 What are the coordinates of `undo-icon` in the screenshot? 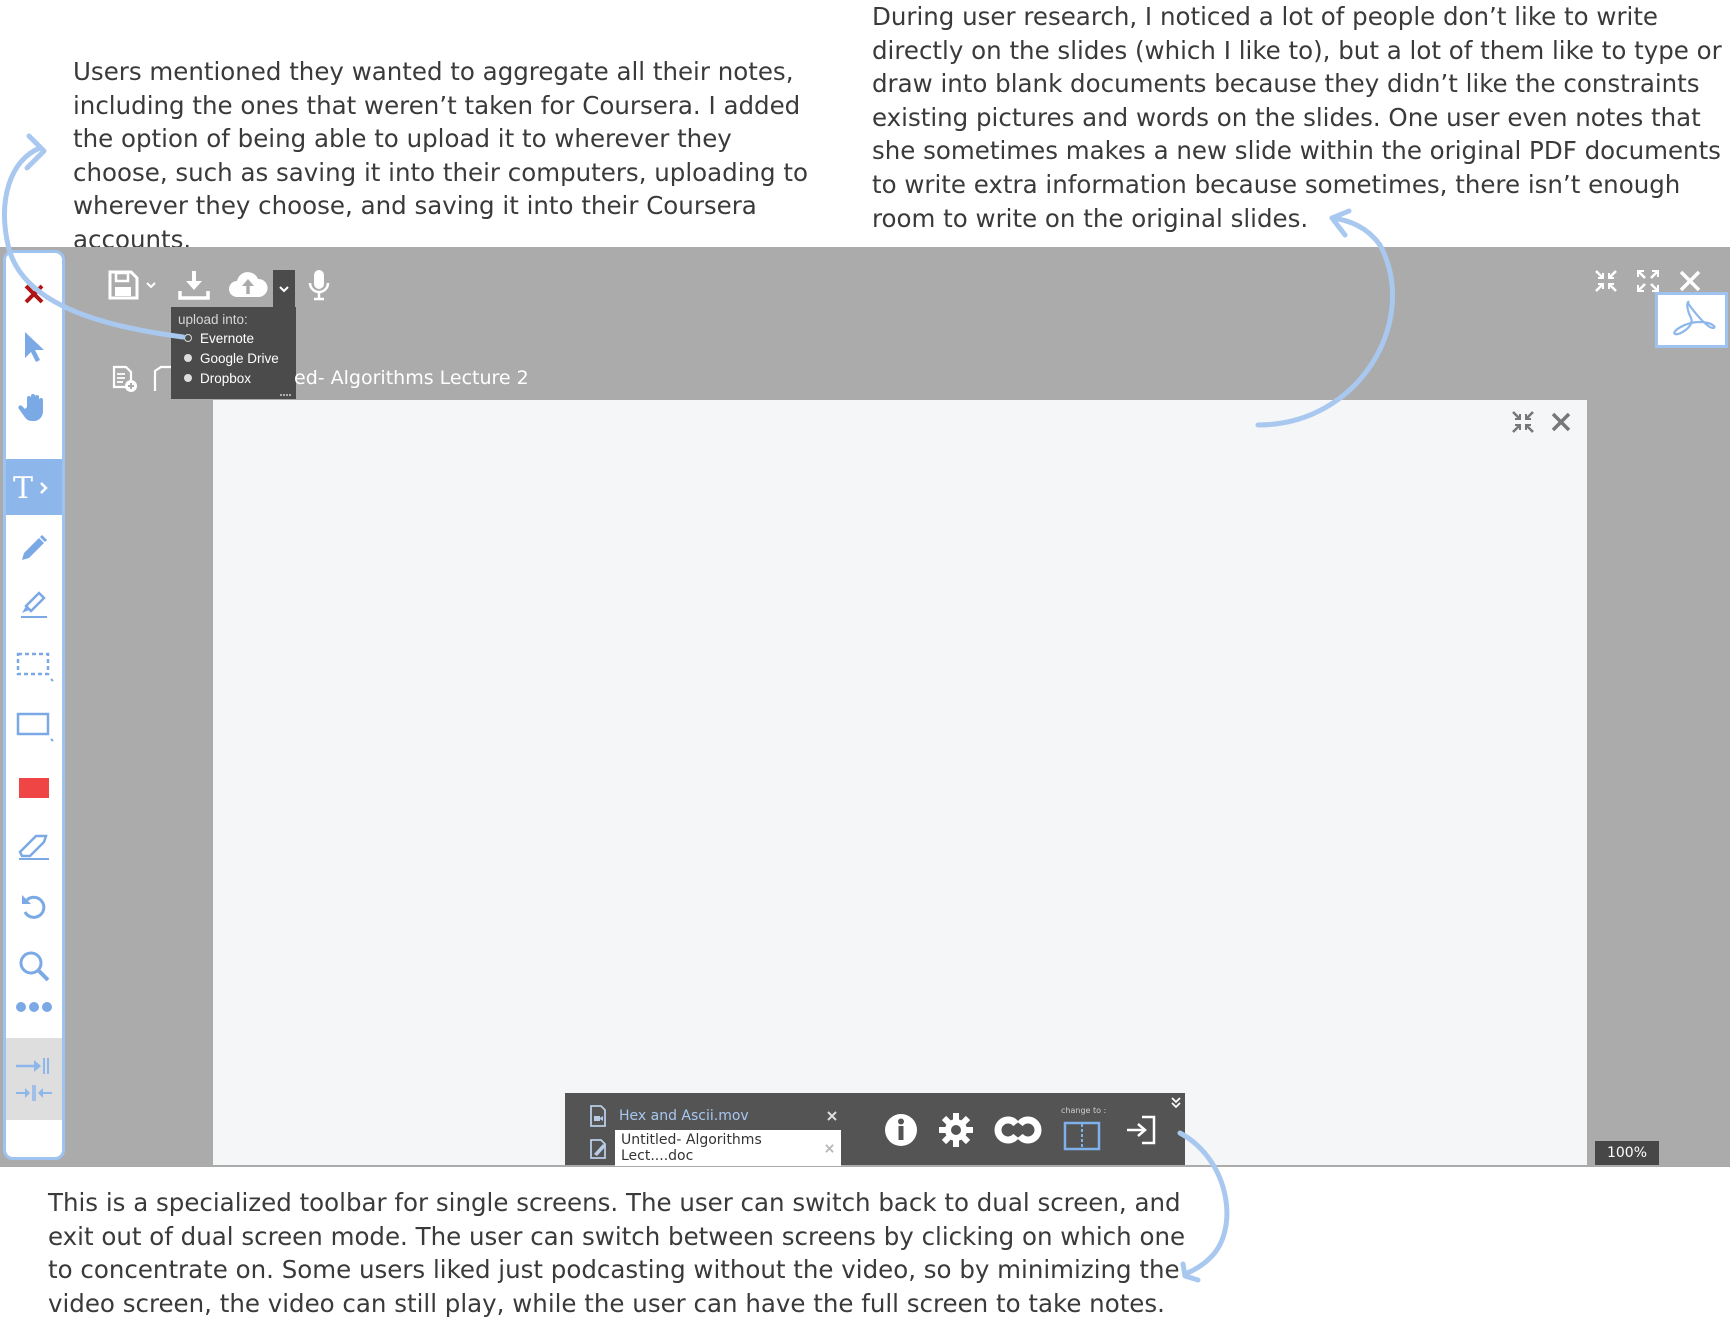 It's located at (34, 906).